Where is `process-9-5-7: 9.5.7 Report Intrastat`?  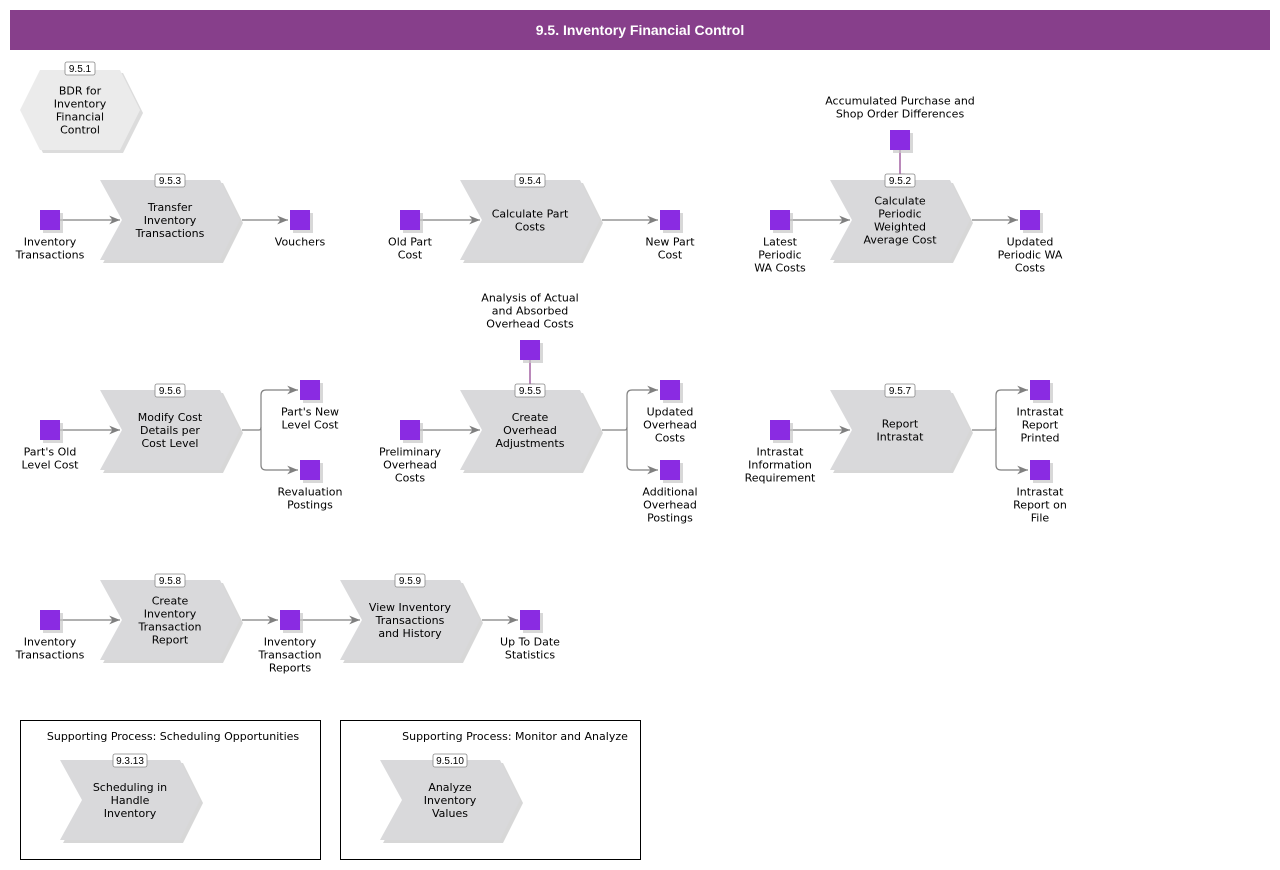 process-9-5-7: 9.5.7 Report Intrastat is located at coordinates (901, 428).